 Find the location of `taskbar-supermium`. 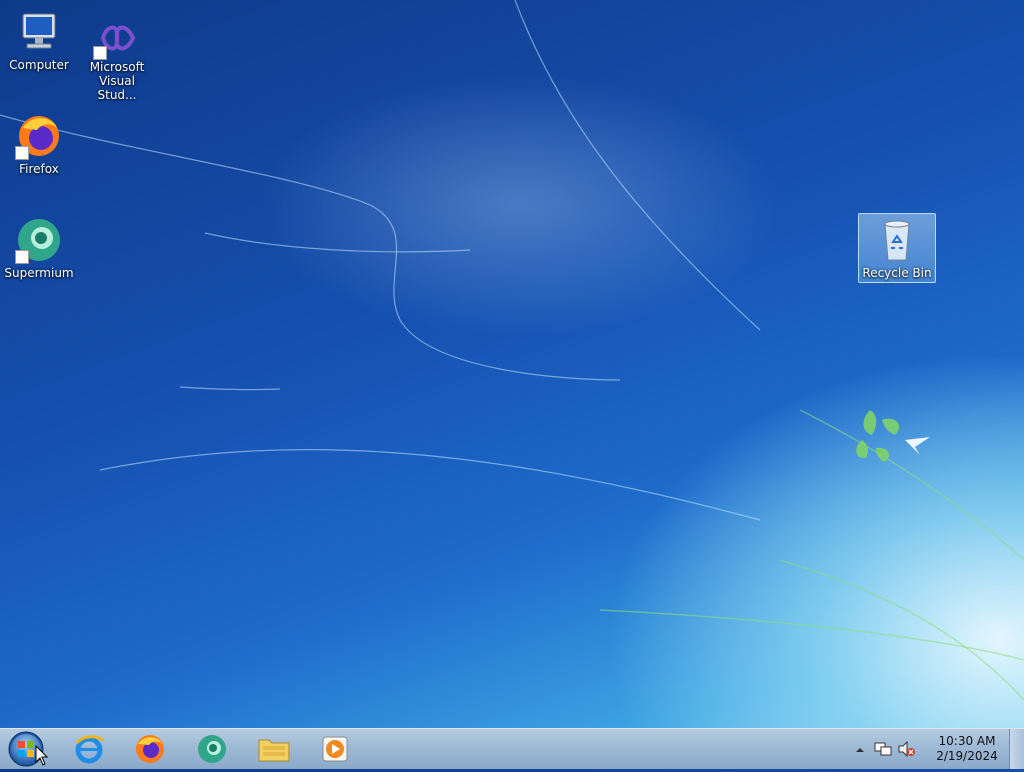

taskbar-supermium is located at coordinates (212, 749).